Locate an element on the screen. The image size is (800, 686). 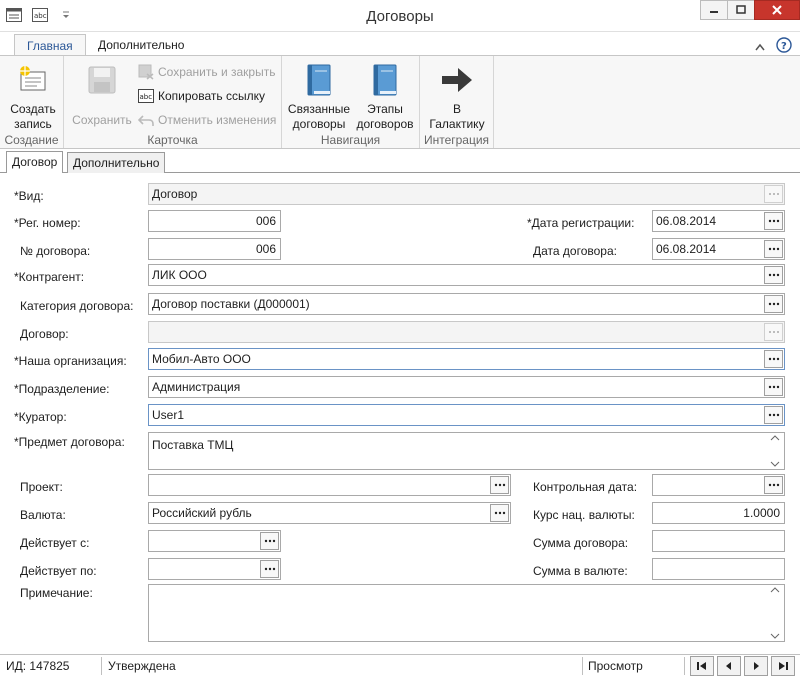
division-field: Администрация is located at coordinates (466, 387).